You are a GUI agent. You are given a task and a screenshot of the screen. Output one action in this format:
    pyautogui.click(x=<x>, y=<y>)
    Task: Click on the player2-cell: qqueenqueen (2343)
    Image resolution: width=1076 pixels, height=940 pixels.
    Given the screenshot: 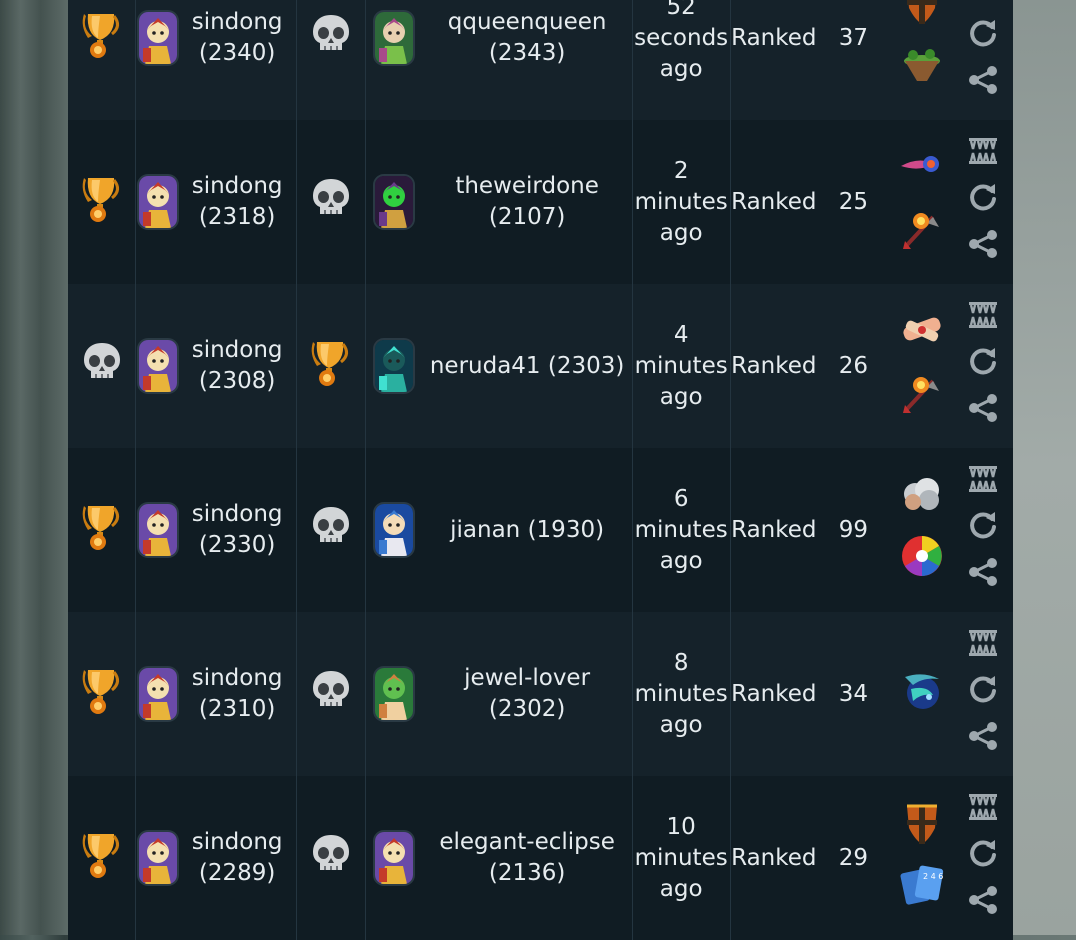 What is the action you would take?
    pyautogui.click(x=527, y=60)
    